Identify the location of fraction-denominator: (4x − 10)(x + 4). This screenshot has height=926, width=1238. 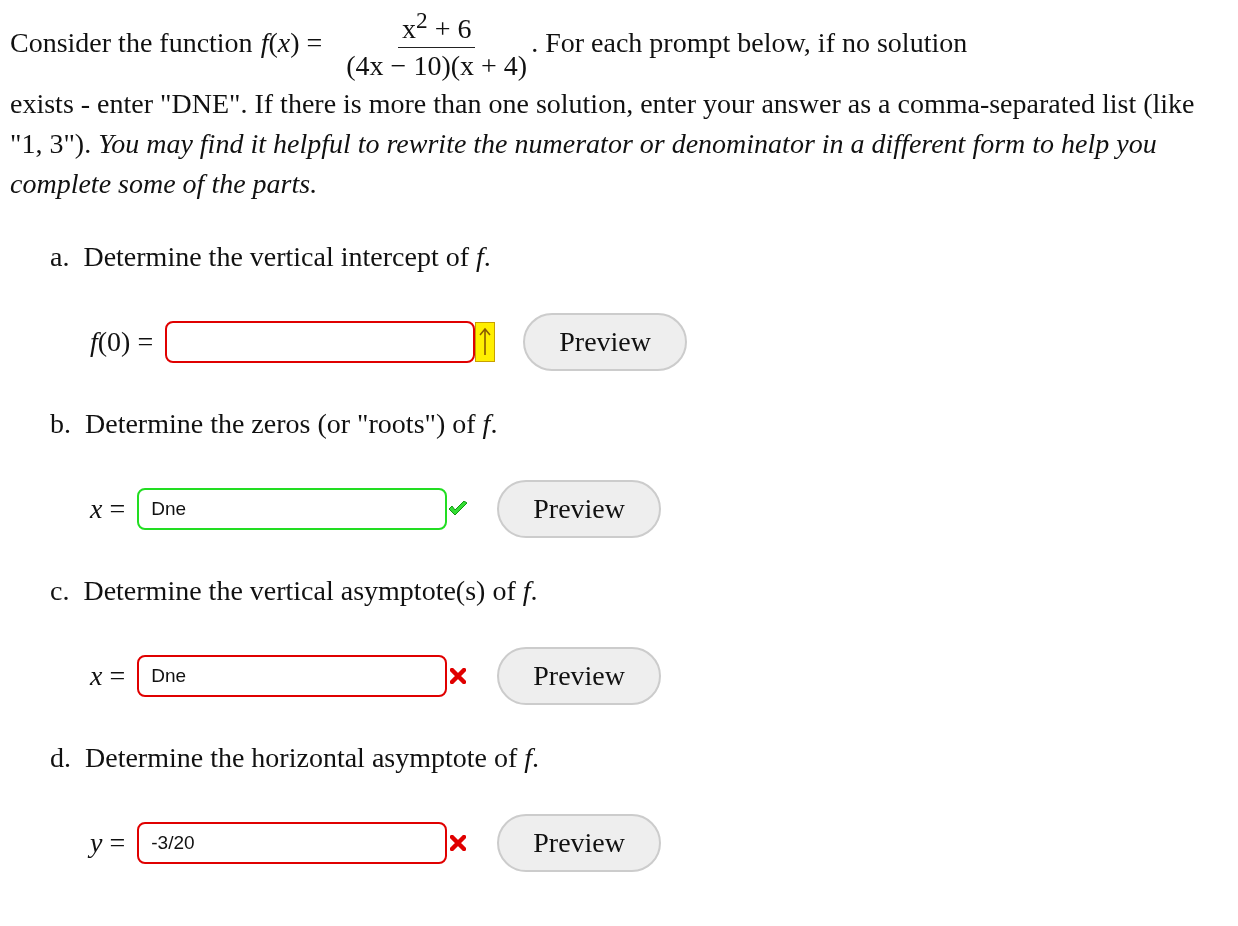
(437, 66).